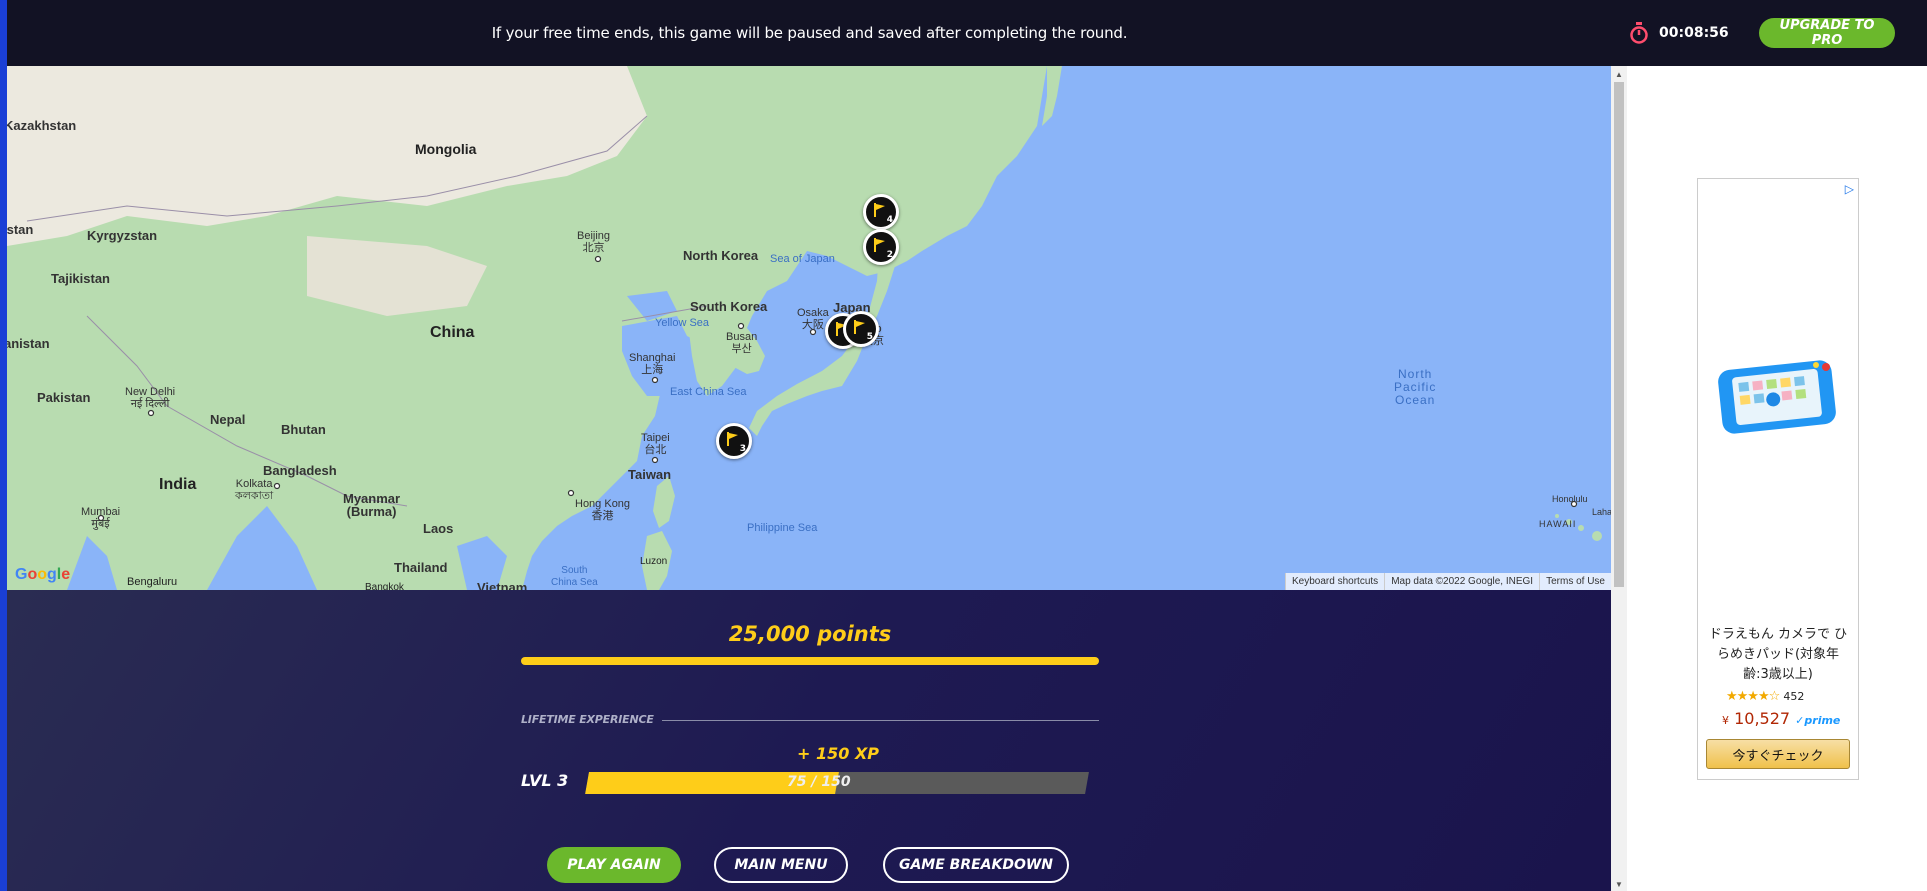 The width and height of the screenshot is (1927, 891). Describe the element at coordinates (838, 753) in the screenshot. I see `xp-gained: + 150 XP` at that location.